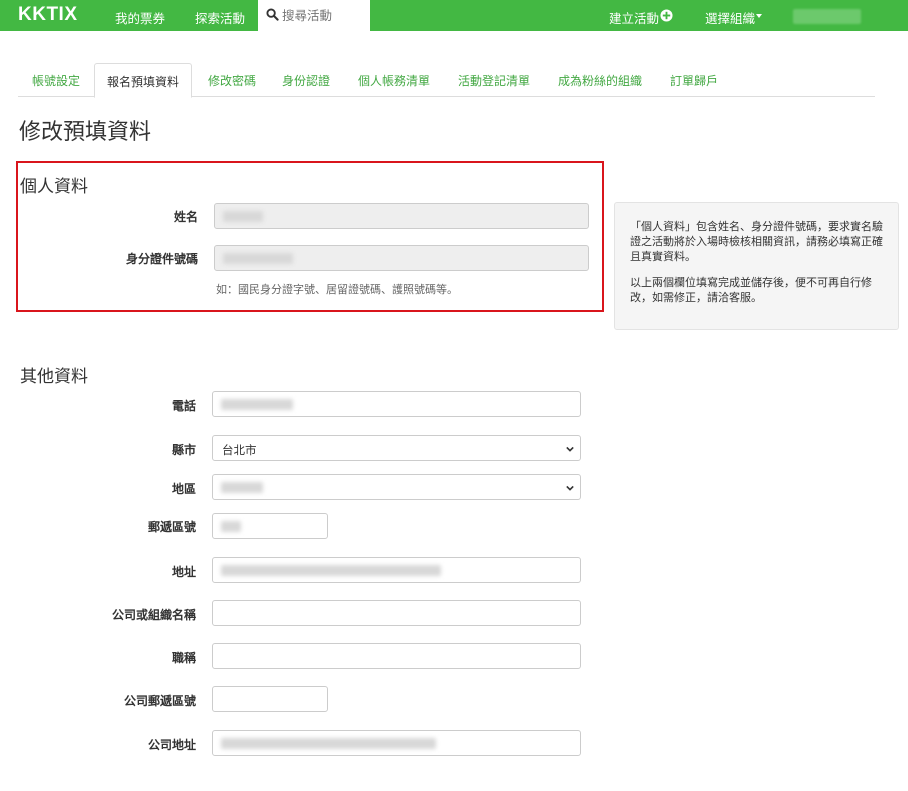 The image size is (908, 791). I want to click on job-title-label: 職稱, so click(183, 658).